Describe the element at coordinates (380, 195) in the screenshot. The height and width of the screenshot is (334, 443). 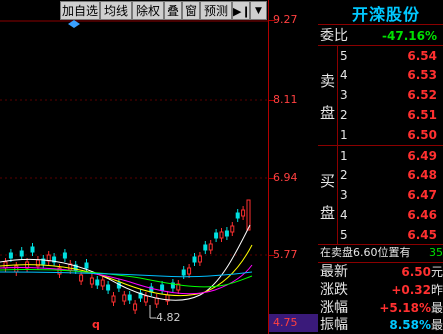
I see `buy-level-3: 3 6.47` at that location.